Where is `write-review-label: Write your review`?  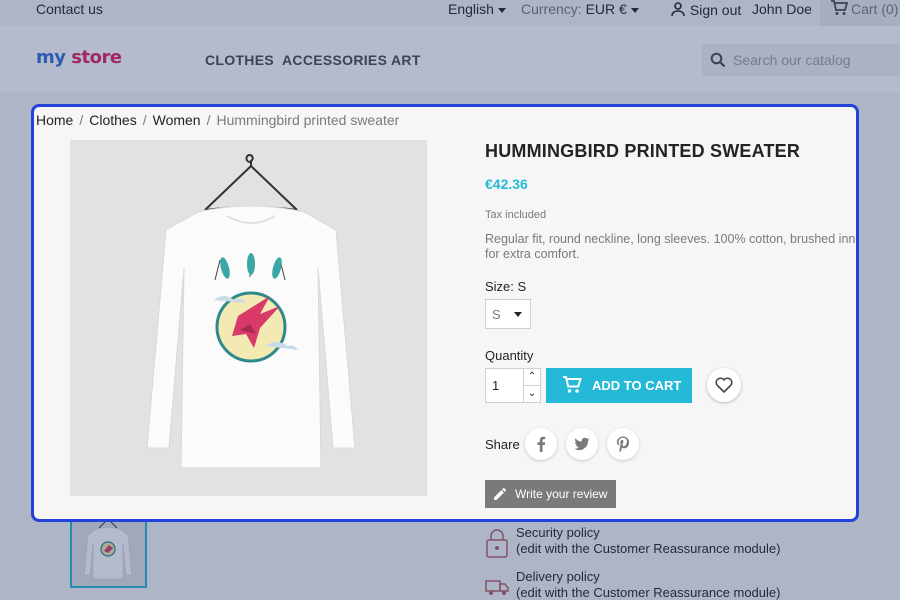 write-review-label: Write your review is located at coordinates (561, 494).